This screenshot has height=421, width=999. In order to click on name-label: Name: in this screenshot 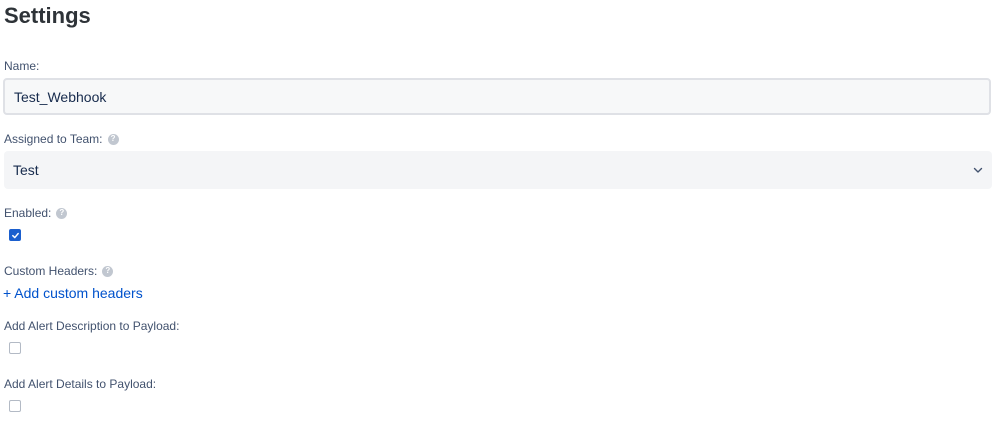, I will do `click(21, 66)`.